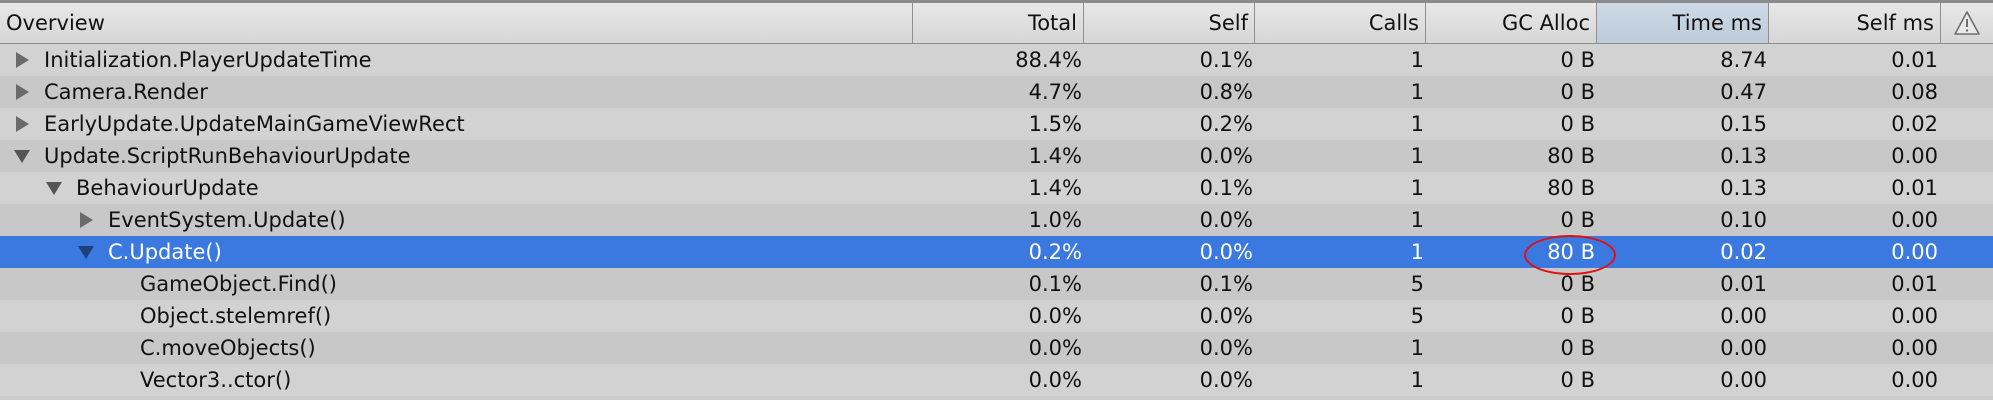  What do you see at coordinates (996, 316) in the screenshot?
I see `table-row: Object.stelemref() 0.0% 0.0% 5 0 B 0.00 0.00` at bounding box center [996, 316].